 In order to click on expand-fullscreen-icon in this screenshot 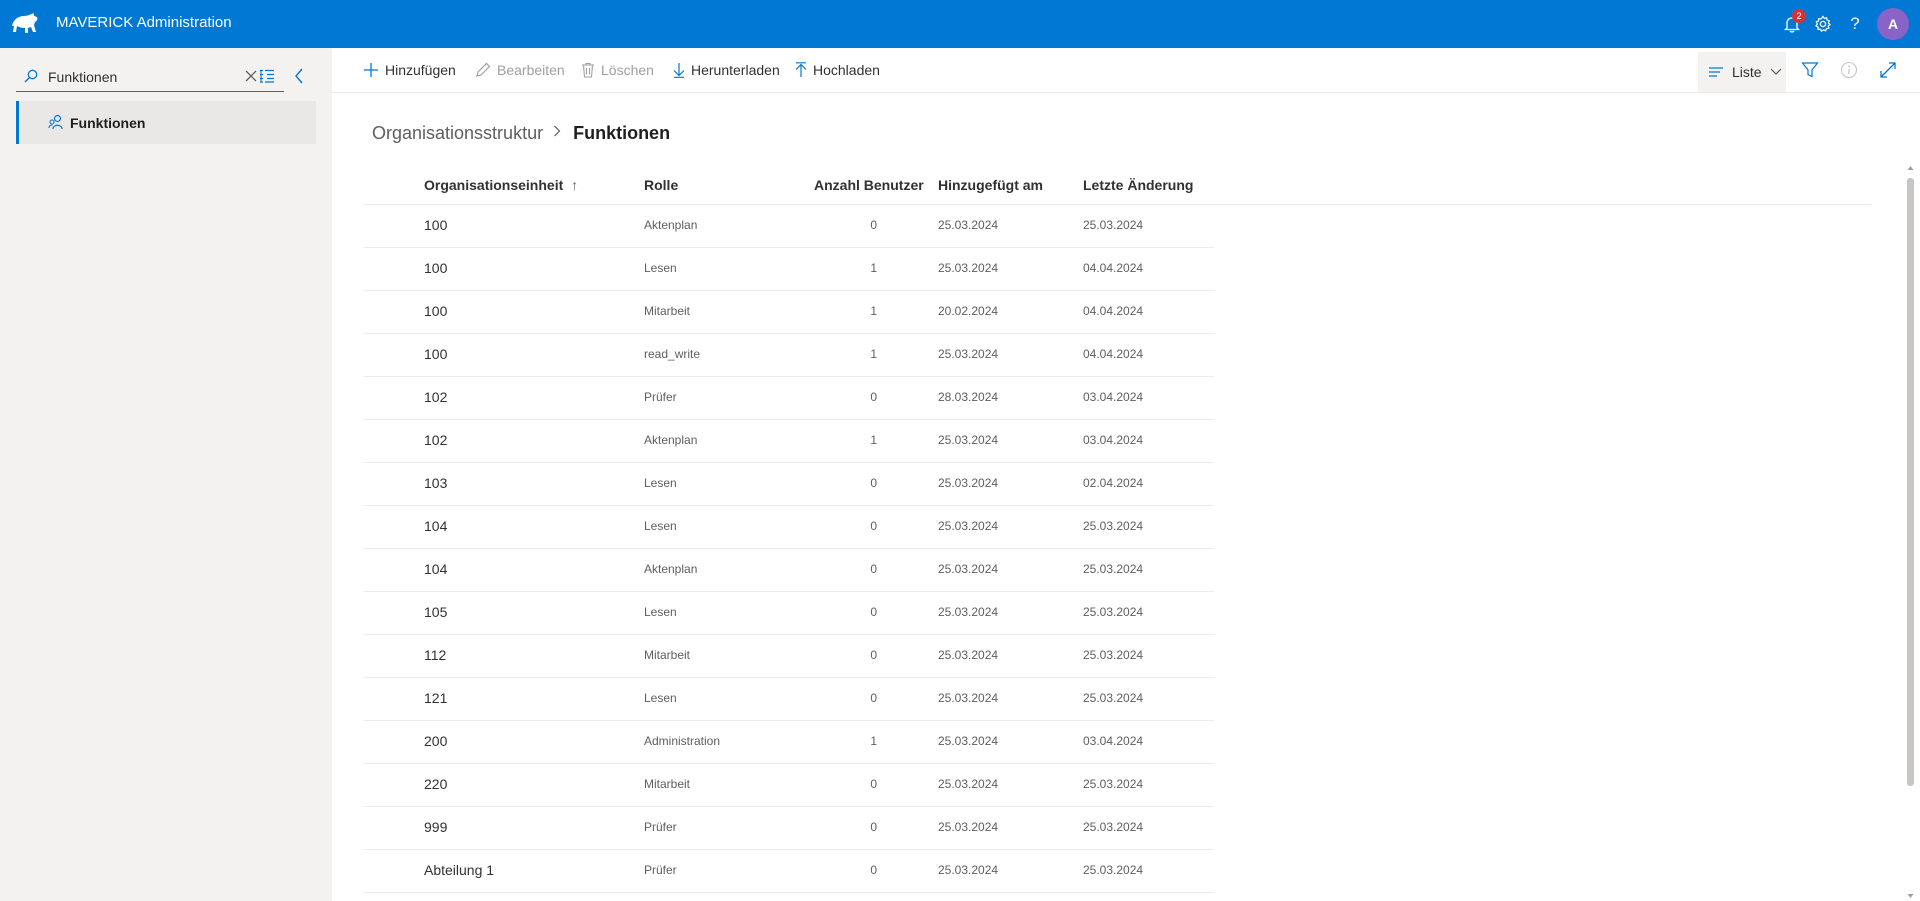, I will do `click(1888, 70)`.